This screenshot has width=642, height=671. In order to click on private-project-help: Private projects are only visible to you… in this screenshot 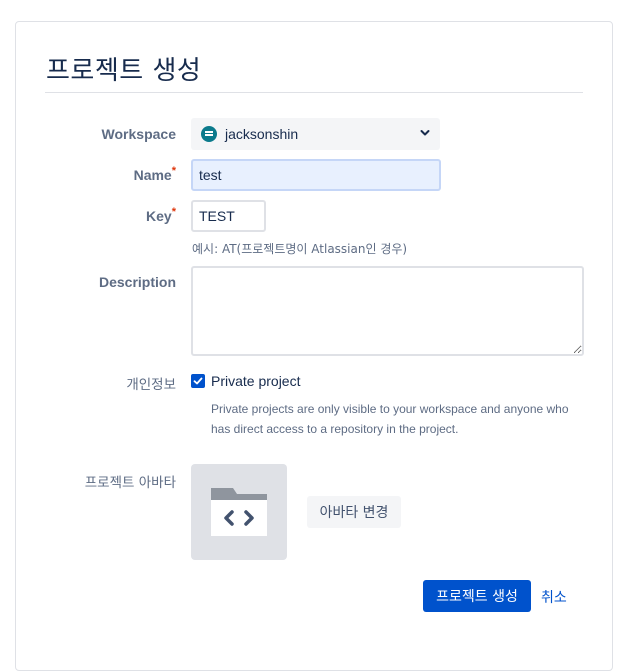, I will do `click(390, 419)`.